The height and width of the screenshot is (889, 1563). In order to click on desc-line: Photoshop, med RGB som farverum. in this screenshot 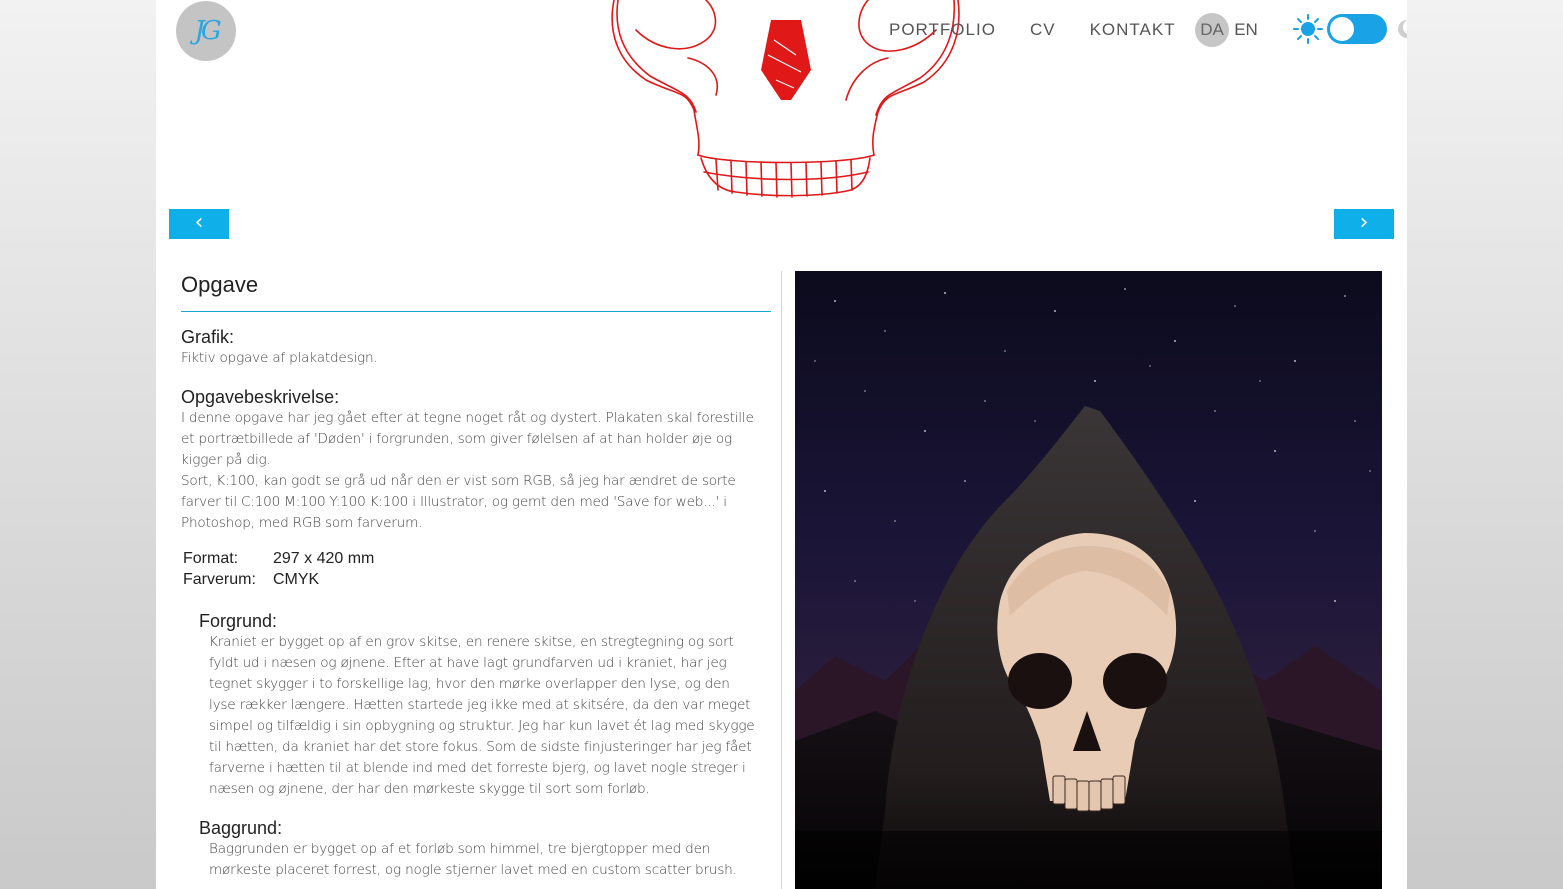, I will do `click(302, 523)`.